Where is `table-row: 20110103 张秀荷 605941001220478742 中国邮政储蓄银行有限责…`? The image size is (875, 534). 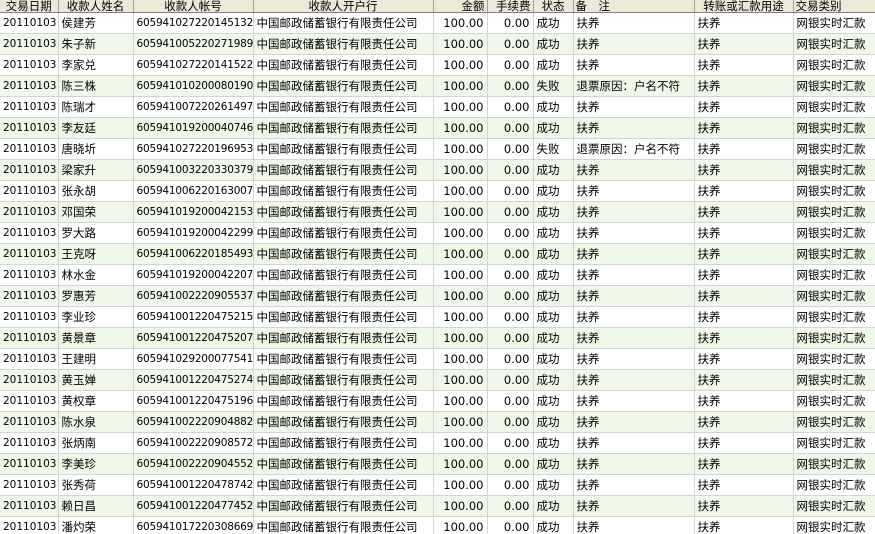
table-row: 20110103 张秀荷 605941001220478742 中国邮政储蓄银行有限责… is located at coordinates (437, 485).